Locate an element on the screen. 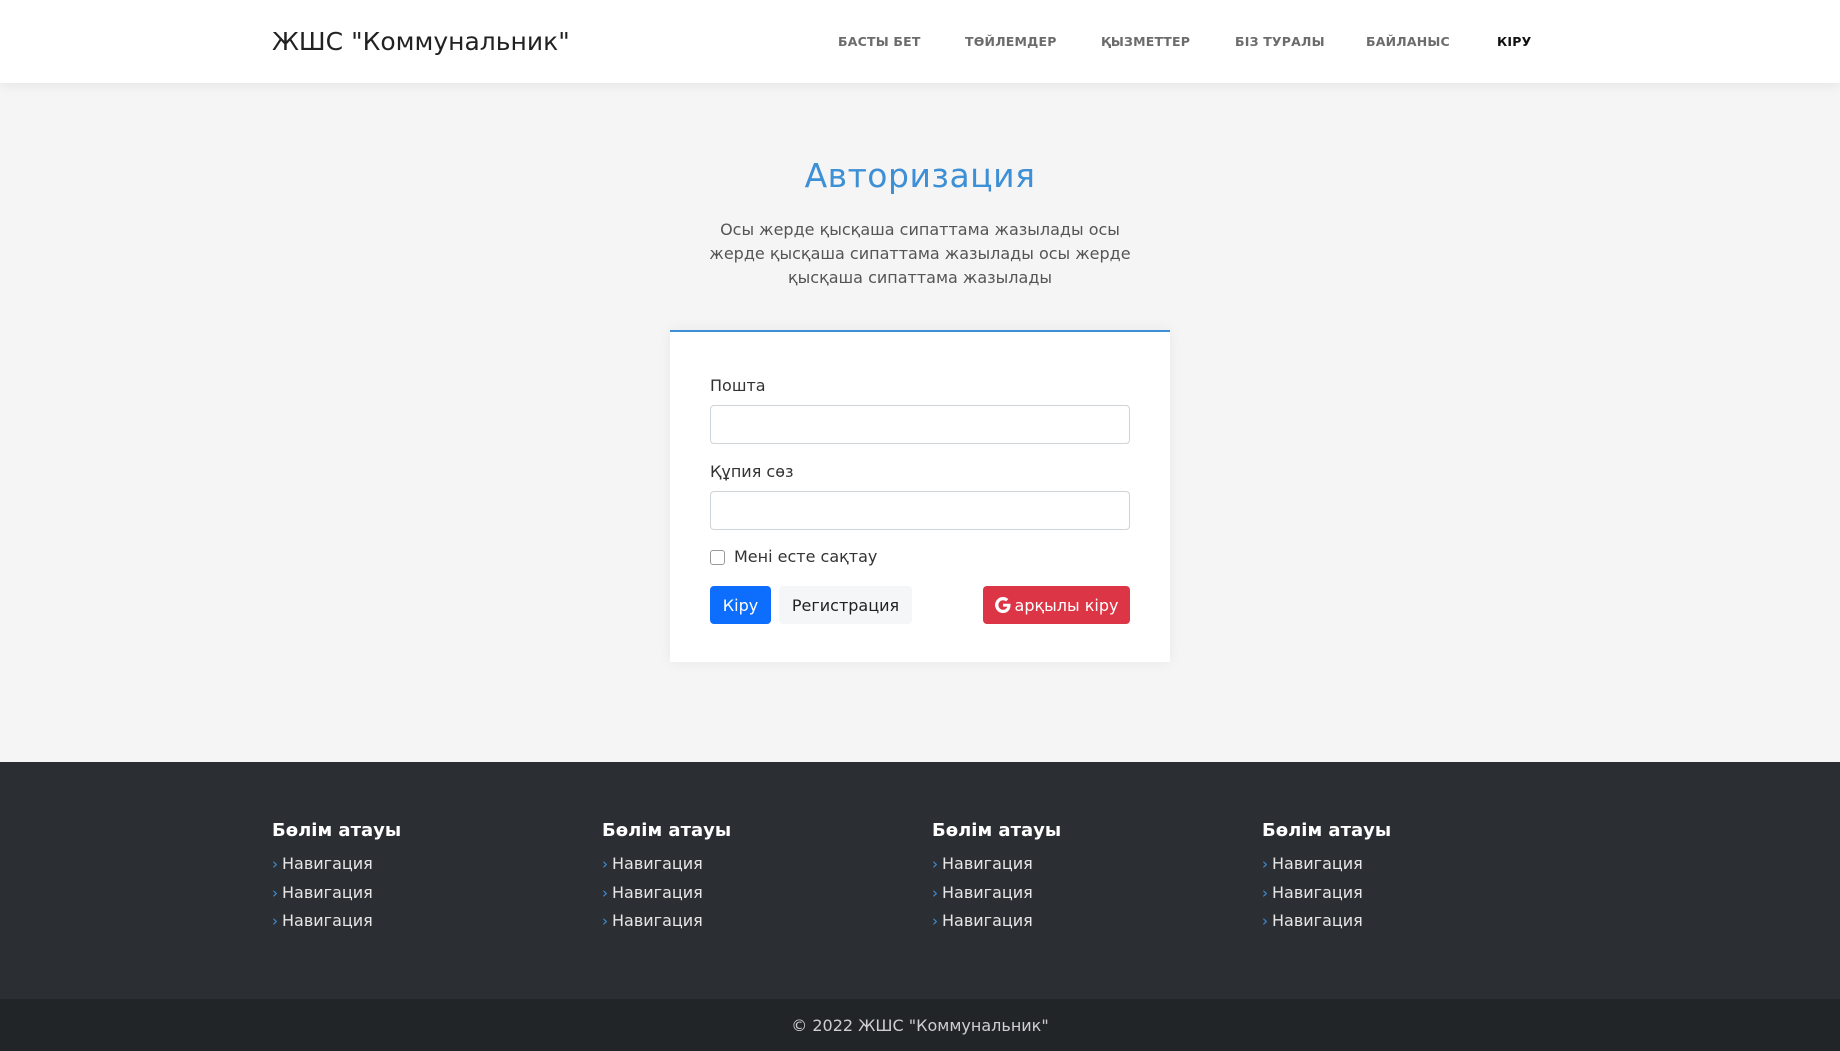  copyright-bar: © 2022 ЖШС "Коммунальник" is located at coordinates (920, 1025).